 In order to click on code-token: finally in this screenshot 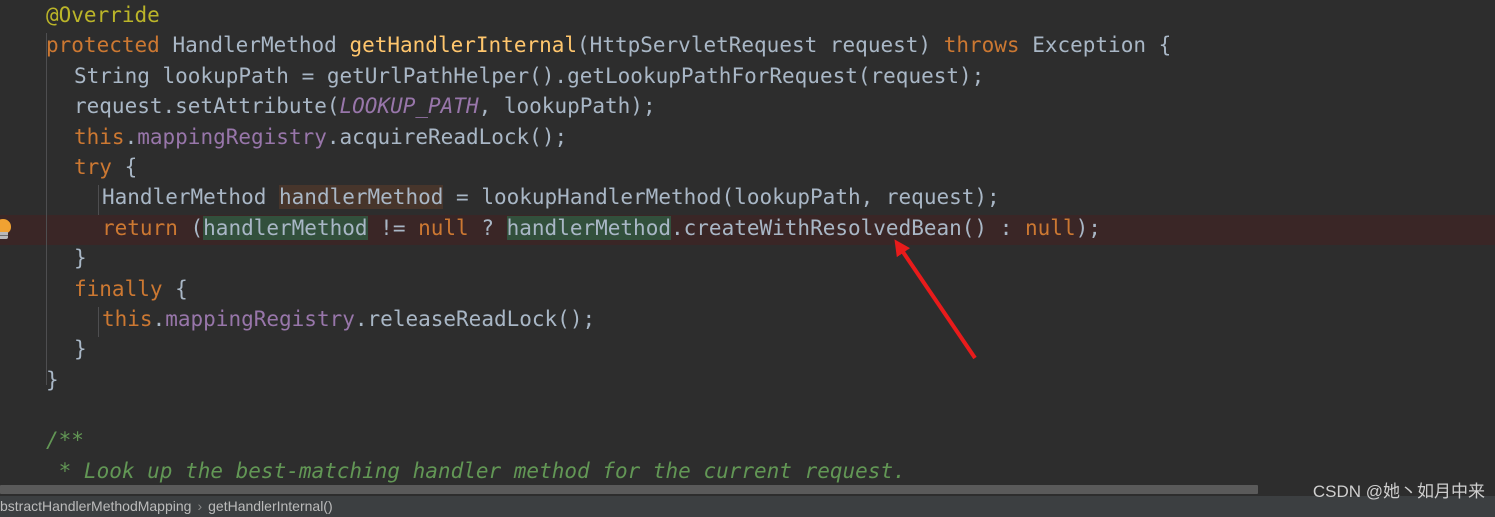, I will do `click(118, 288)`.